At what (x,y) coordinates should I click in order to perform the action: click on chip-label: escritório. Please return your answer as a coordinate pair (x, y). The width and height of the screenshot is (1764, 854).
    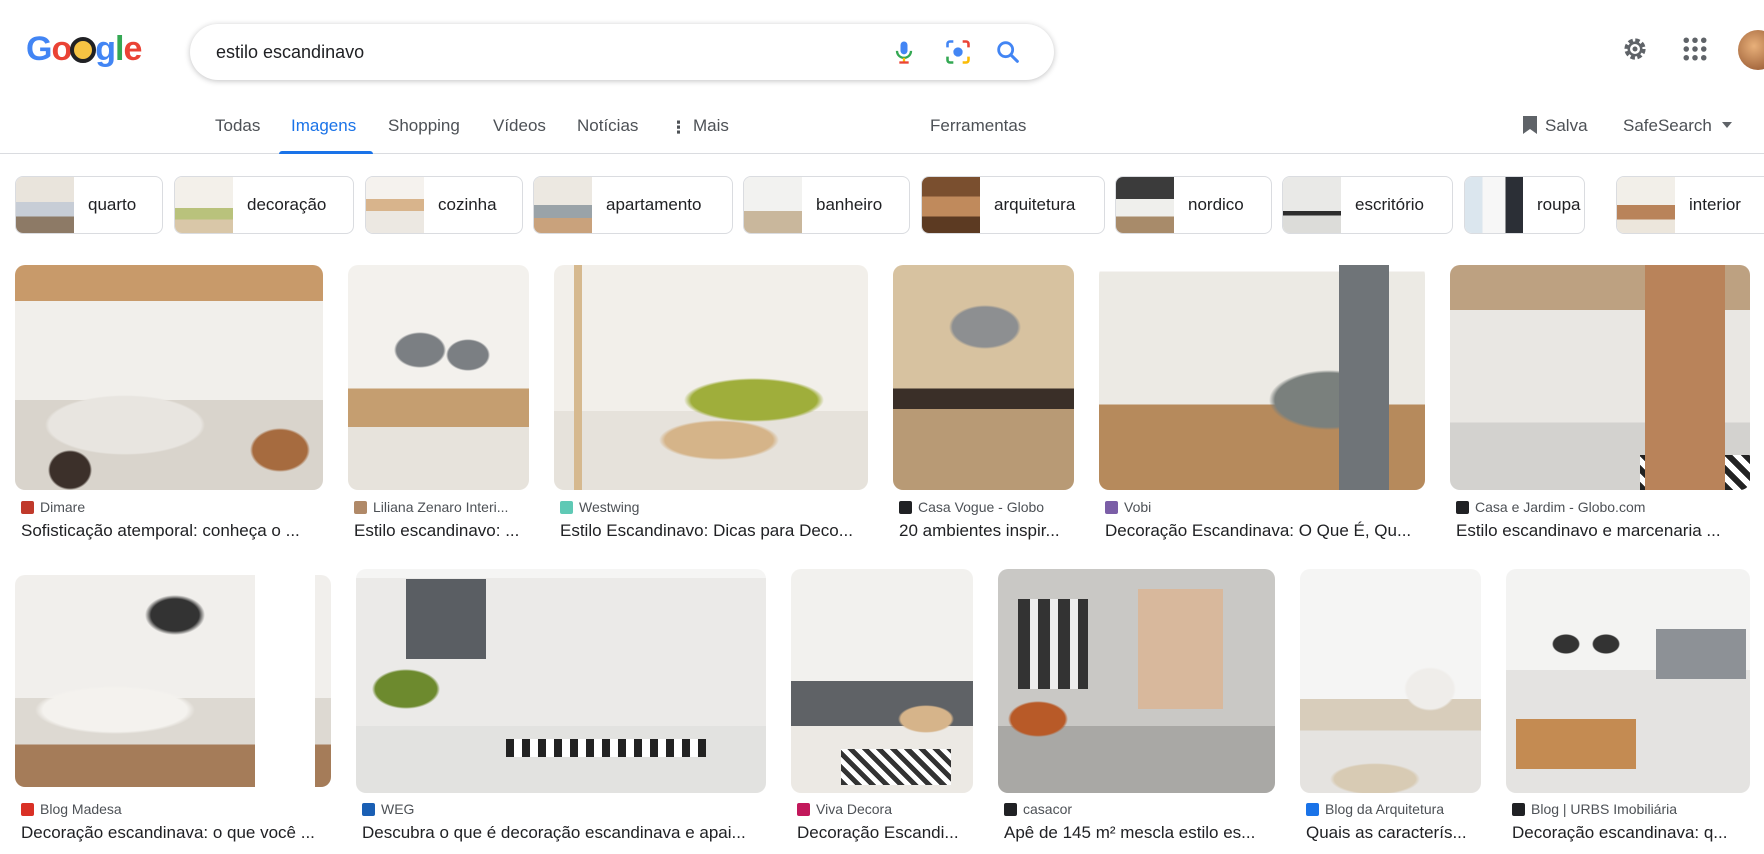
    Looking at the image, I should click on (1389, 204).